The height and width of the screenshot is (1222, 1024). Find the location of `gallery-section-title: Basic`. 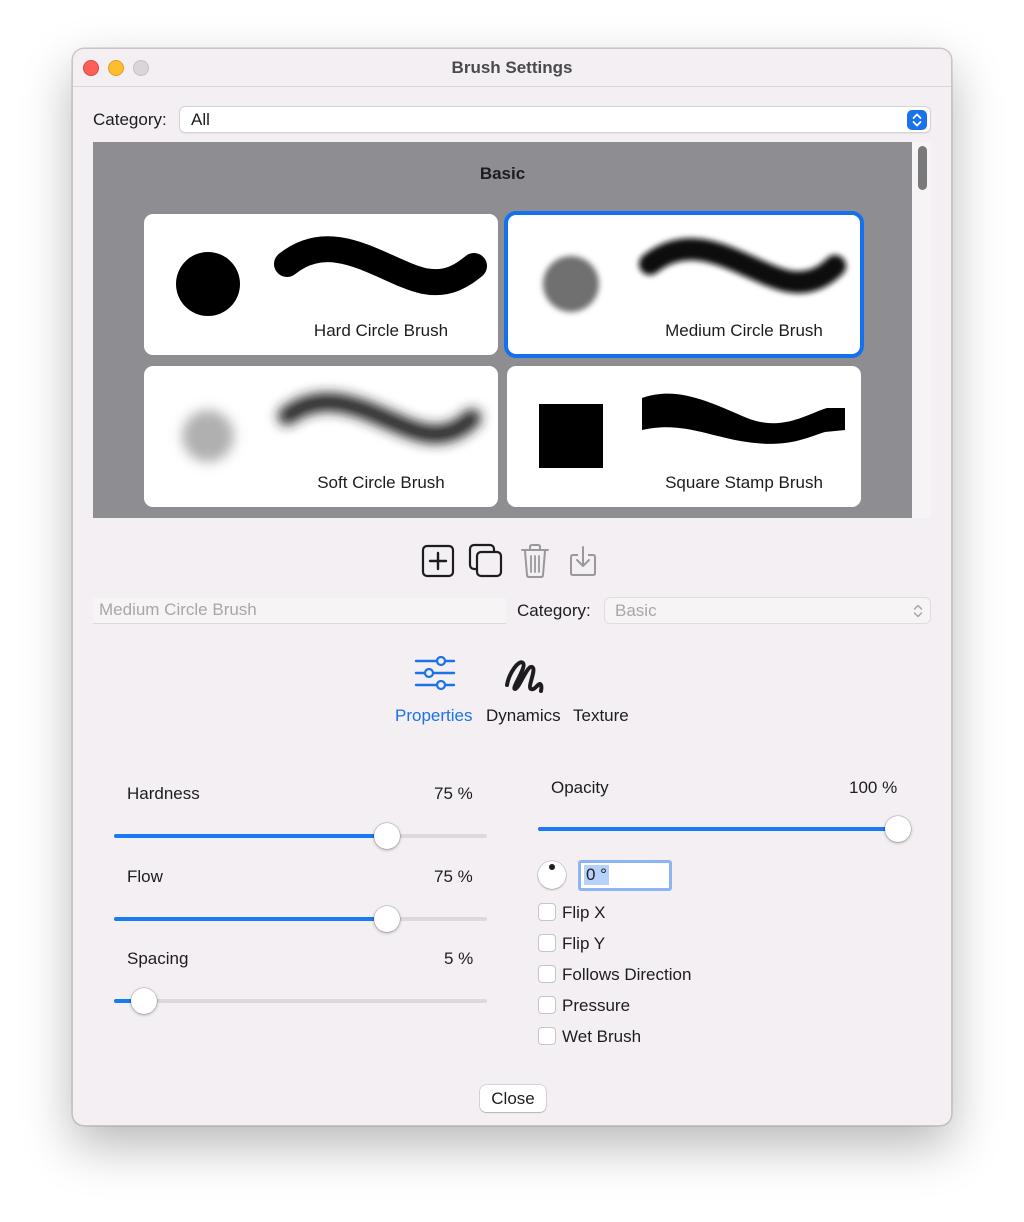

gallery-section-title: Basic is located at coordinates (502, 173).